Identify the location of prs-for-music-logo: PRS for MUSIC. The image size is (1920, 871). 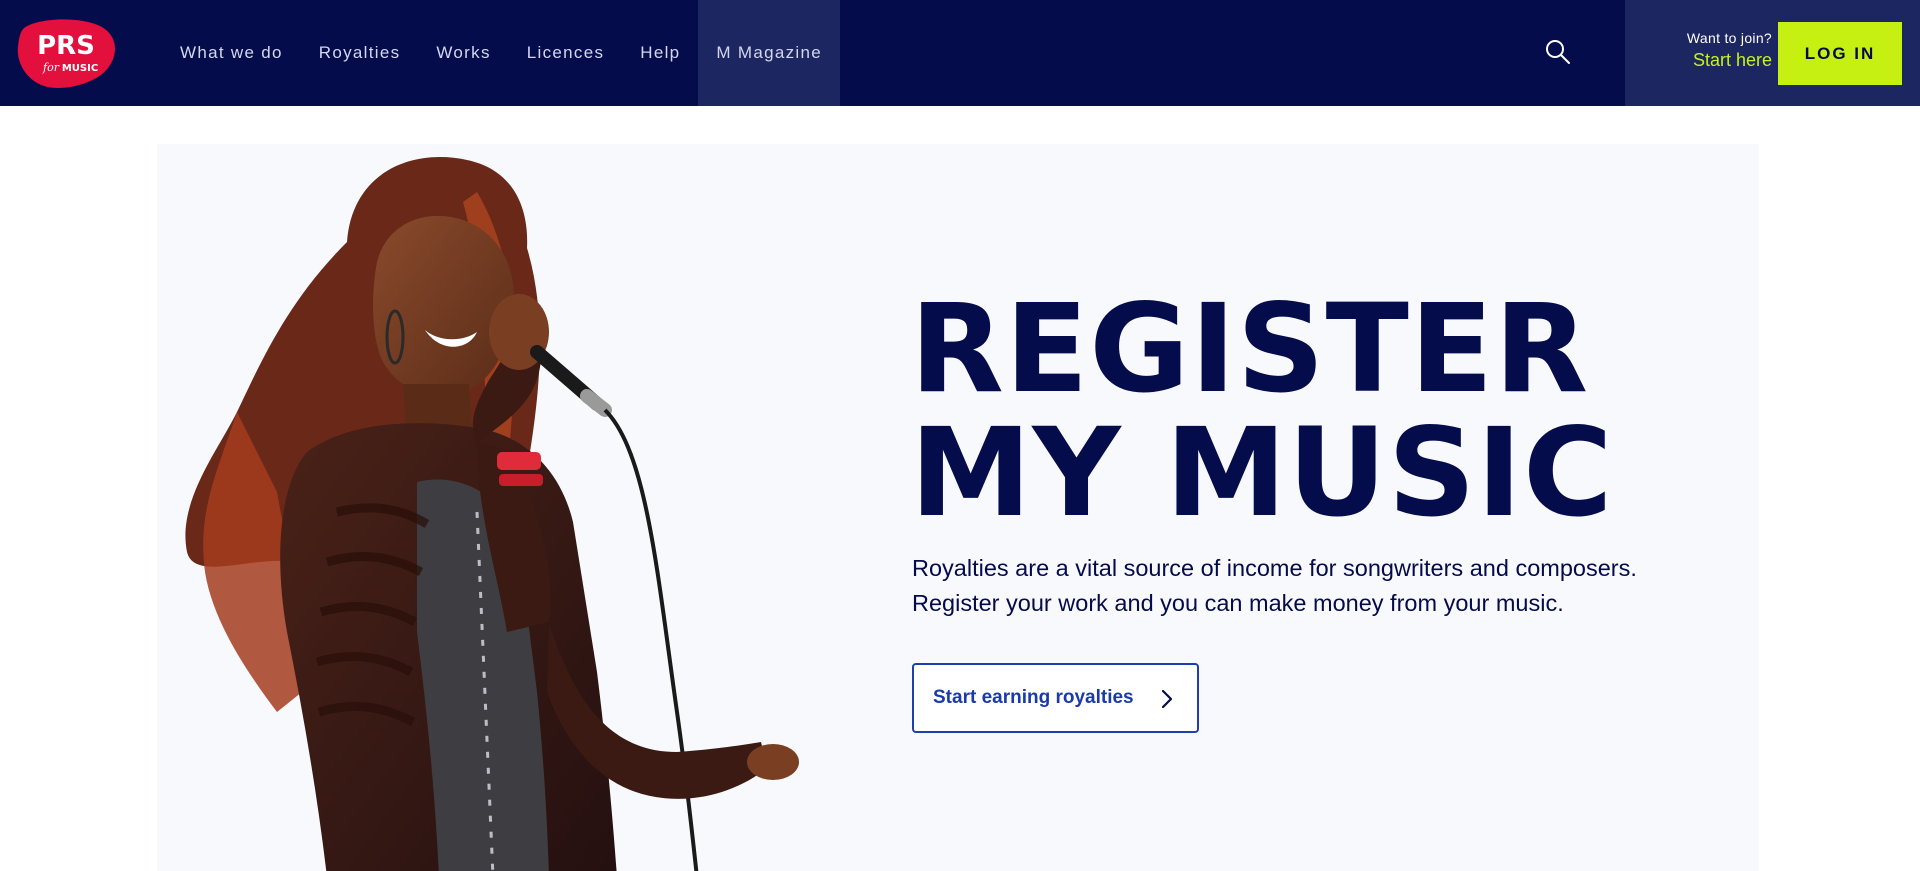
(67, 53).